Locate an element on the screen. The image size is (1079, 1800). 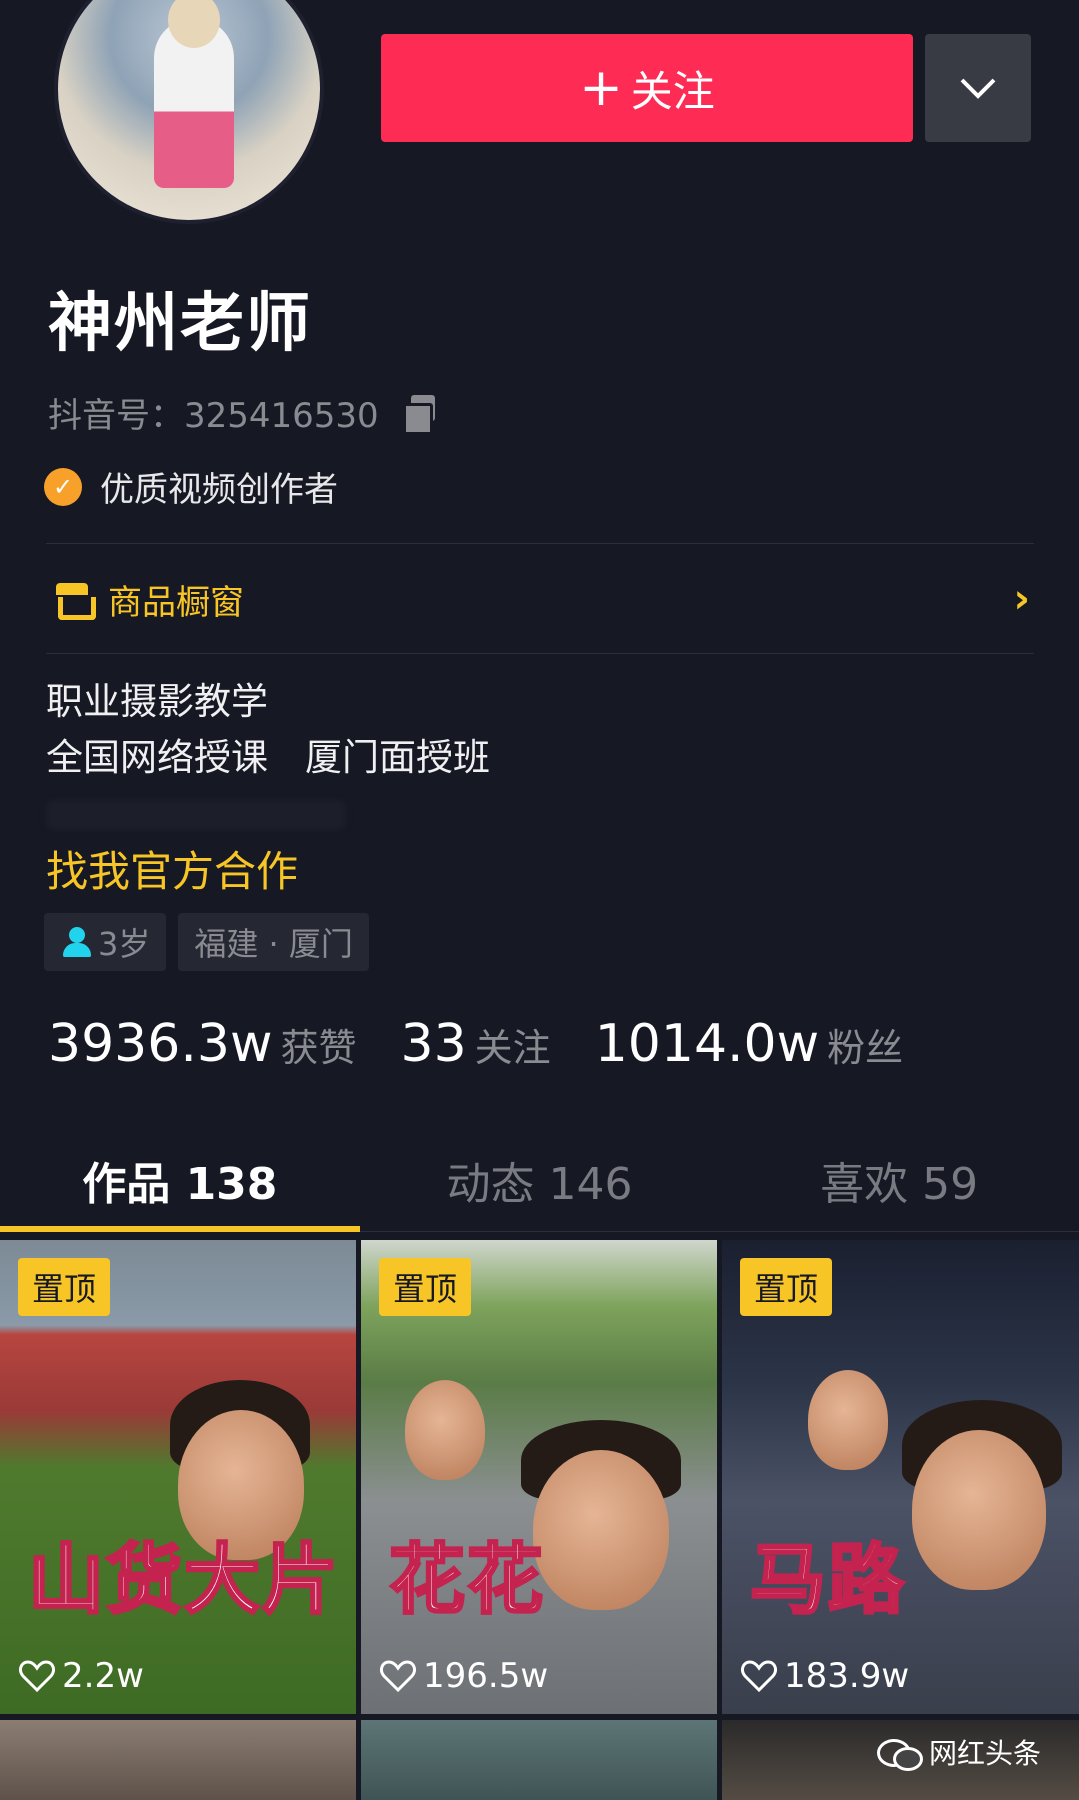
tab-likes: 喜欢 59 is located at coordinates (899, 1179).